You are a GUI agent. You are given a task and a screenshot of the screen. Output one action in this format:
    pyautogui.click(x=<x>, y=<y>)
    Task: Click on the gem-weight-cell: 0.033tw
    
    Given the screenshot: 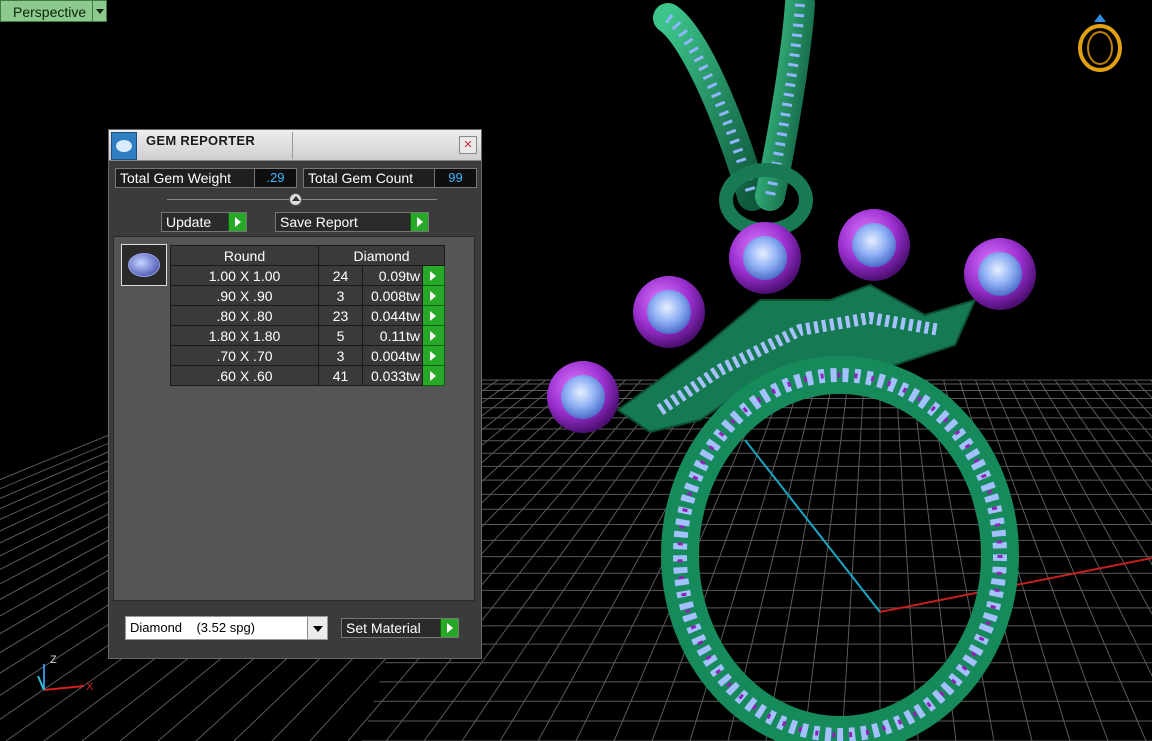 What is the action you would take?
    pyautogui.click(x=392, y=375)
    